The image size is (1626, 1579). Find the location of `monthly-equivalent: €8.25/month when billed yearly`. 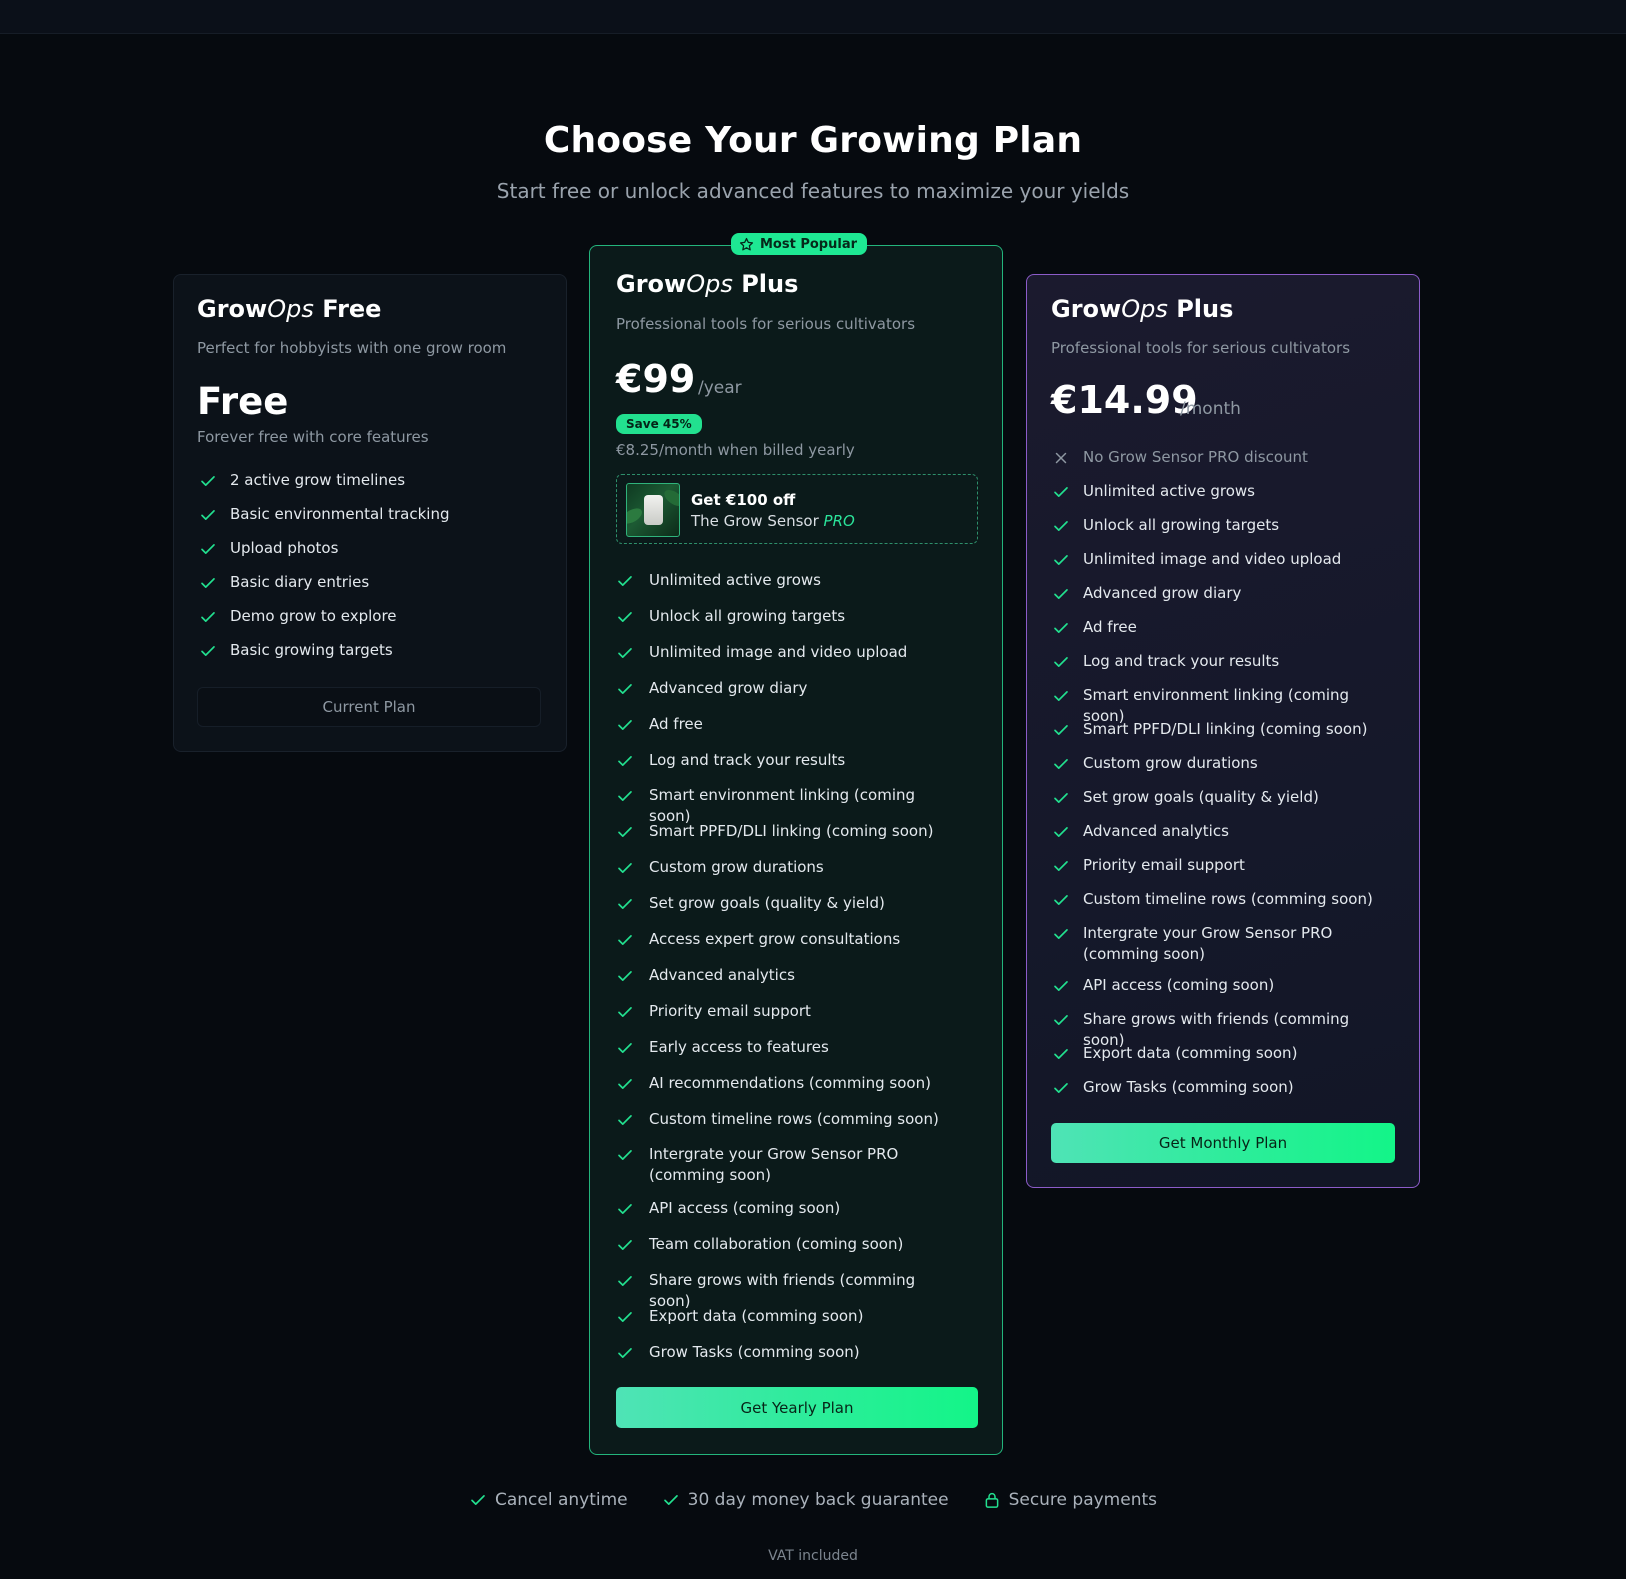

monthly-equivalent: €8.25/month when billed yearly is located at coordinates (735, 450).